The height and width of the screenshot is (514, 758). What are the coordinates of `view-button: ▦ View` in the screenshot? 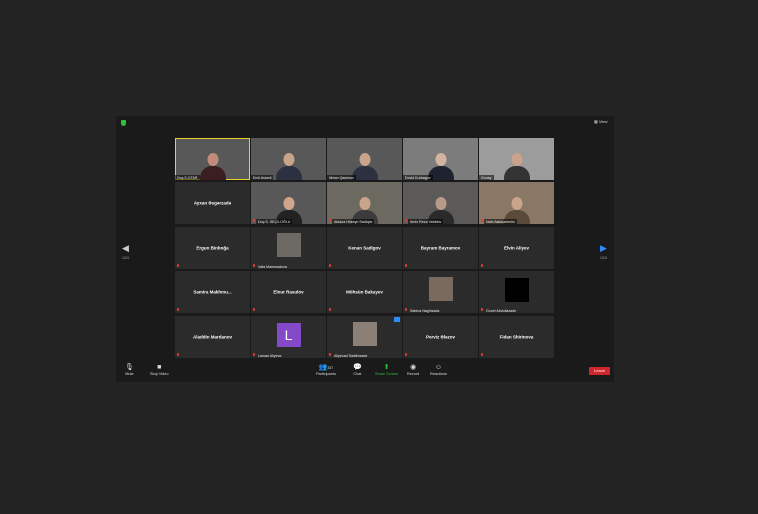 It's located at (601, 121).